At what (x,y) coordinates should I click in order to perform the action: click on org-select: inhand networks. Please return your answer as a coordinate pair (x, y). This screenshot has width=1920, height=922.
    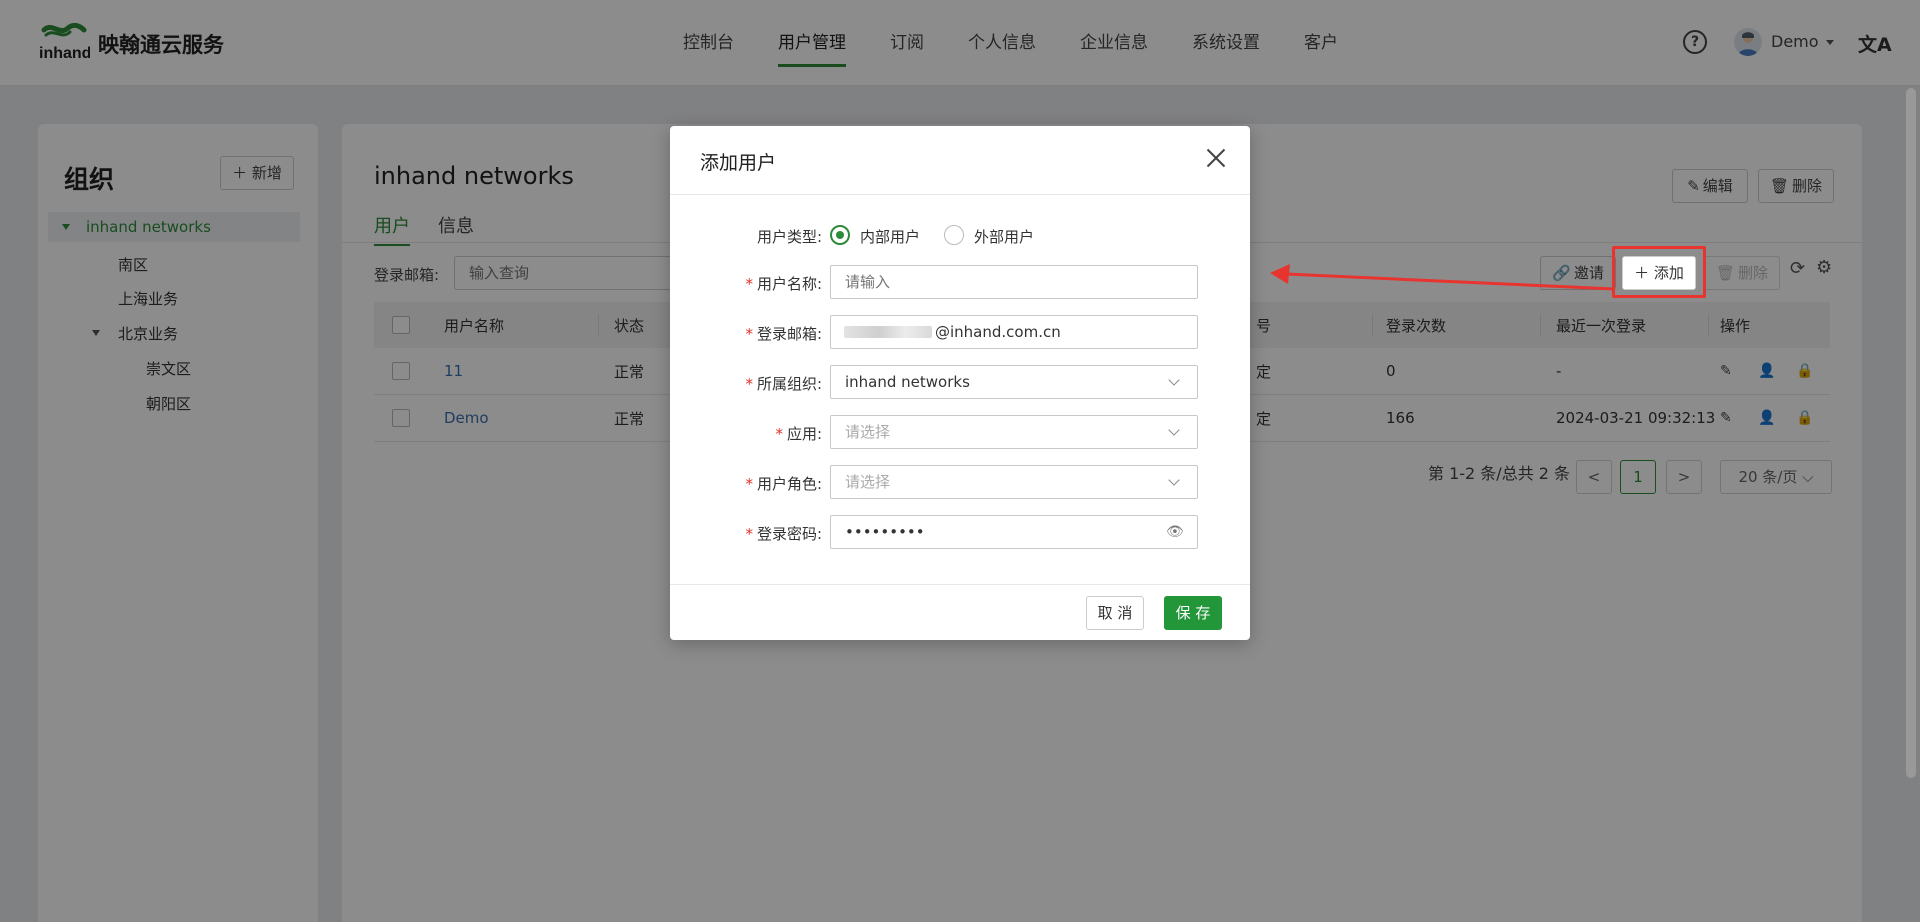
    Looking at the image, I should click on (1014, 382).